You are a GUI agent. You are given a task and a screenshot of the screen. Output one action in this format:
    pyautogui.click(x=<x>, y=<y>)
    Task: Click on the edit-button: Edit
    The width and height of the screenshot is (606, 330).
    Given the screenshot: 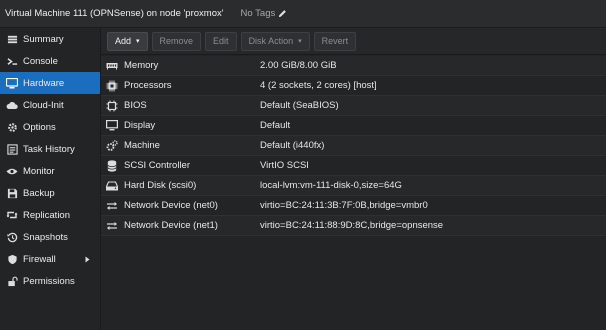 What is the action you would take?
    pyautogui.click(x=221, y=41)
    